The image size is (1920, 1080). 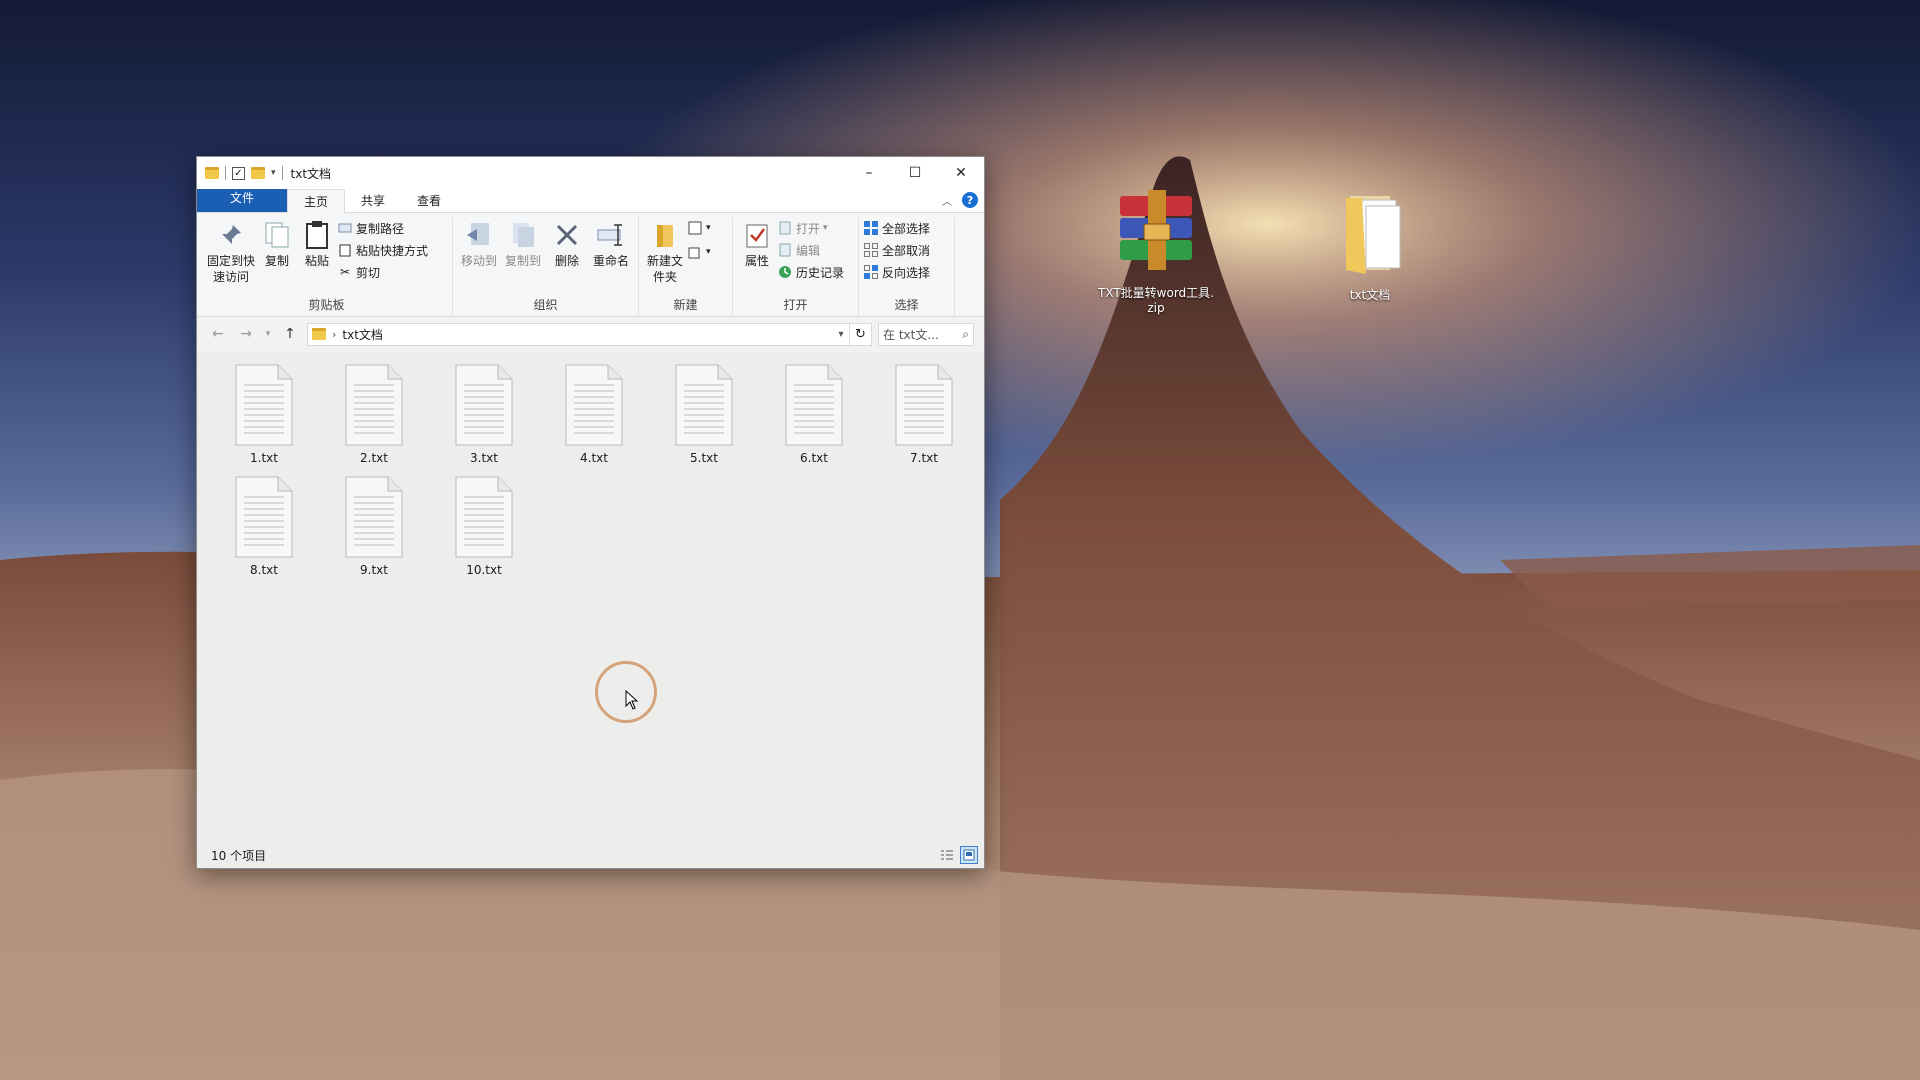 What do you see at coordinates (264, 526) in the screenshot?
I see `file-item: 8.txt` at bounding box center [264, 526].